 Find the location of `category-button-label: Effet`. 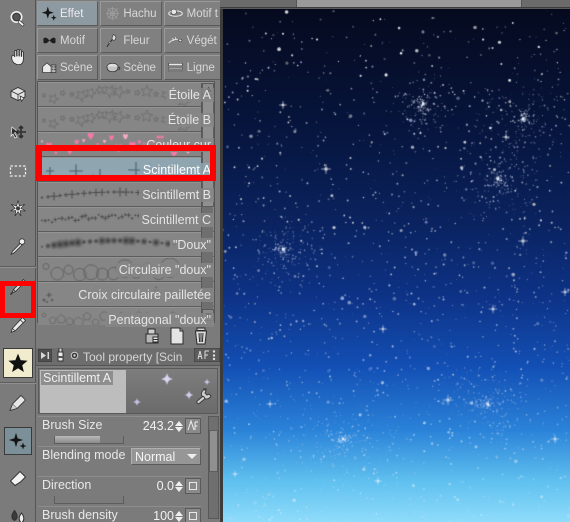

category-button-label: Effet is located at coordinates (72, 13).